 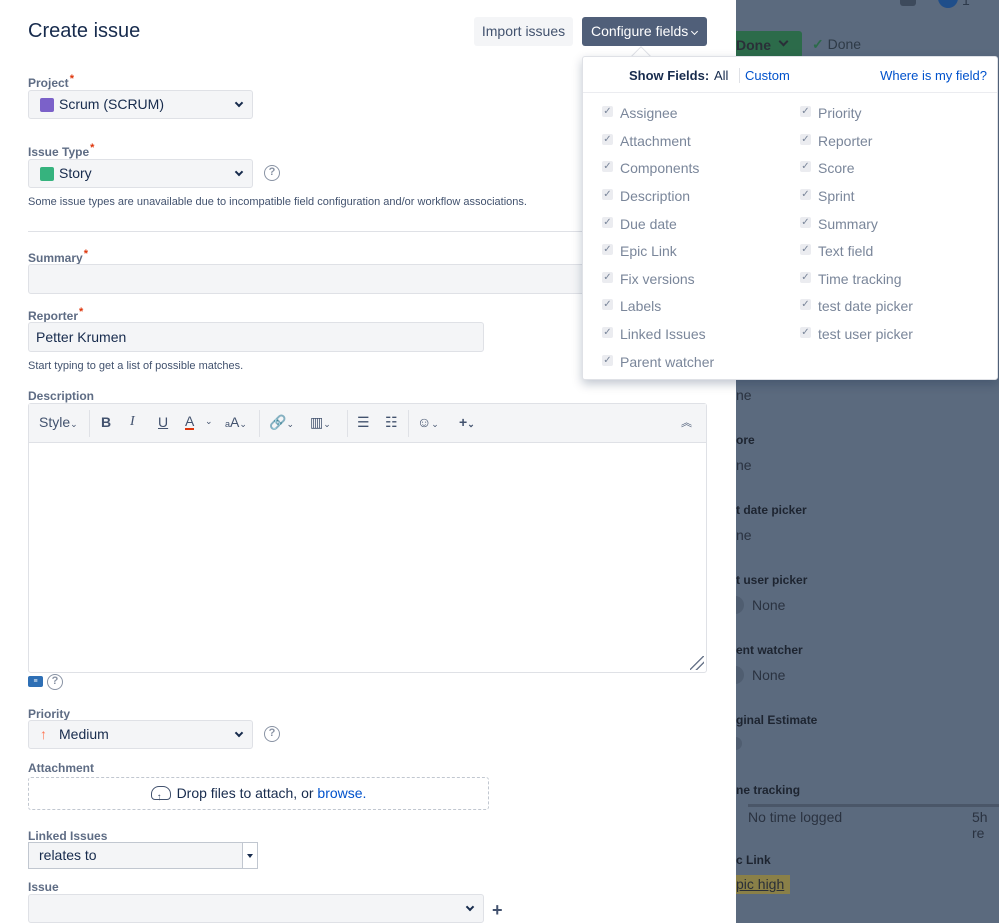 What do you see at coordinates (686, 422) in the screenshot?
I see `collapse-toolbar-icon: ︽` at bounding box center [686, 422].